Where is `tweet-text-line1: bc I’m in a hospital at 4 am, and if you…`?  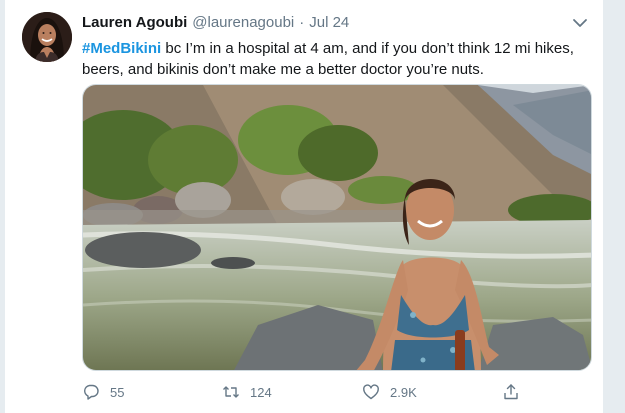
tweet-text-line1: bc I’m in a hospital at 4 am, and if you… is located at coordinates (367, 48).